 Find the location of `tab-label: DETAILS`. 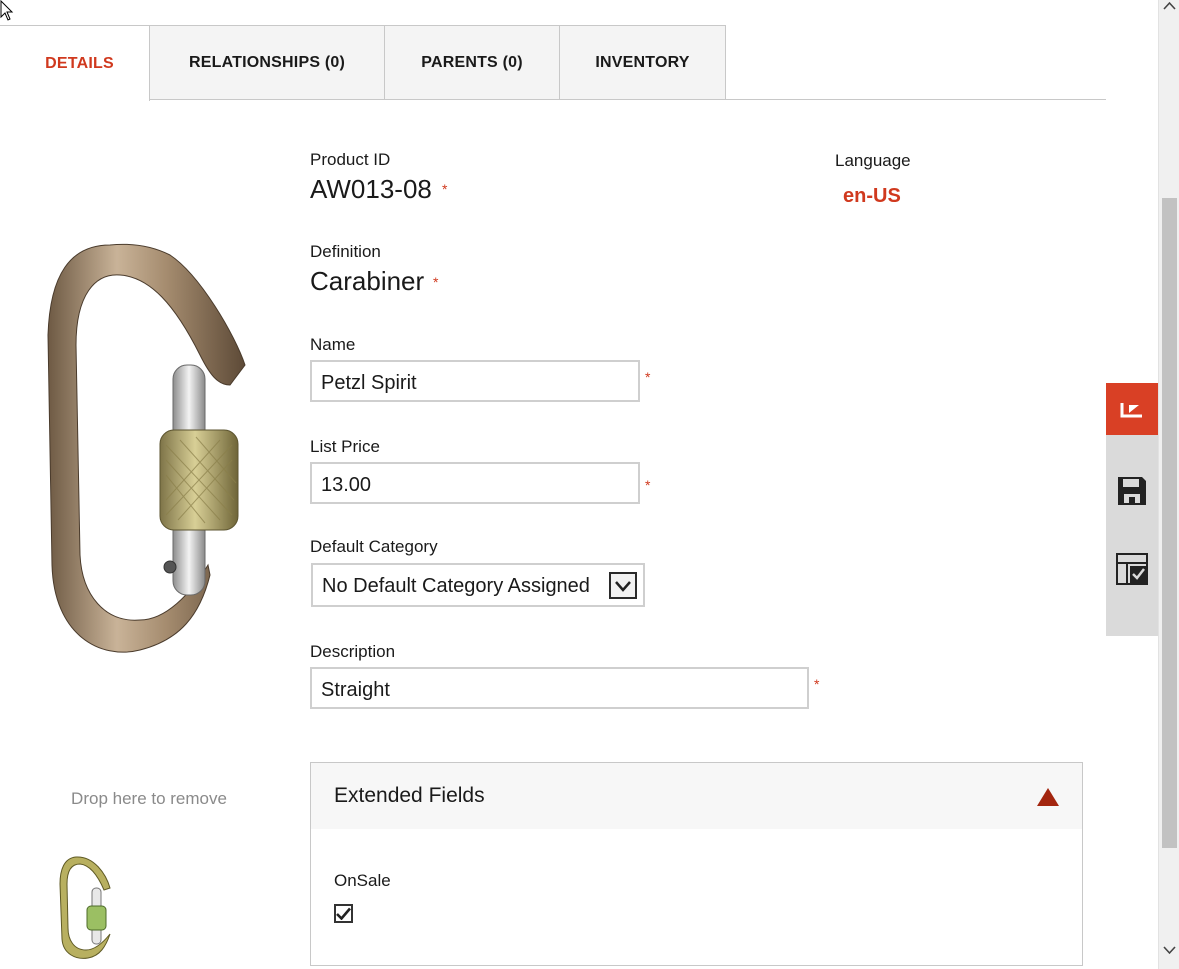

tab-label: DETAILS is located at coordinates (79, 63).